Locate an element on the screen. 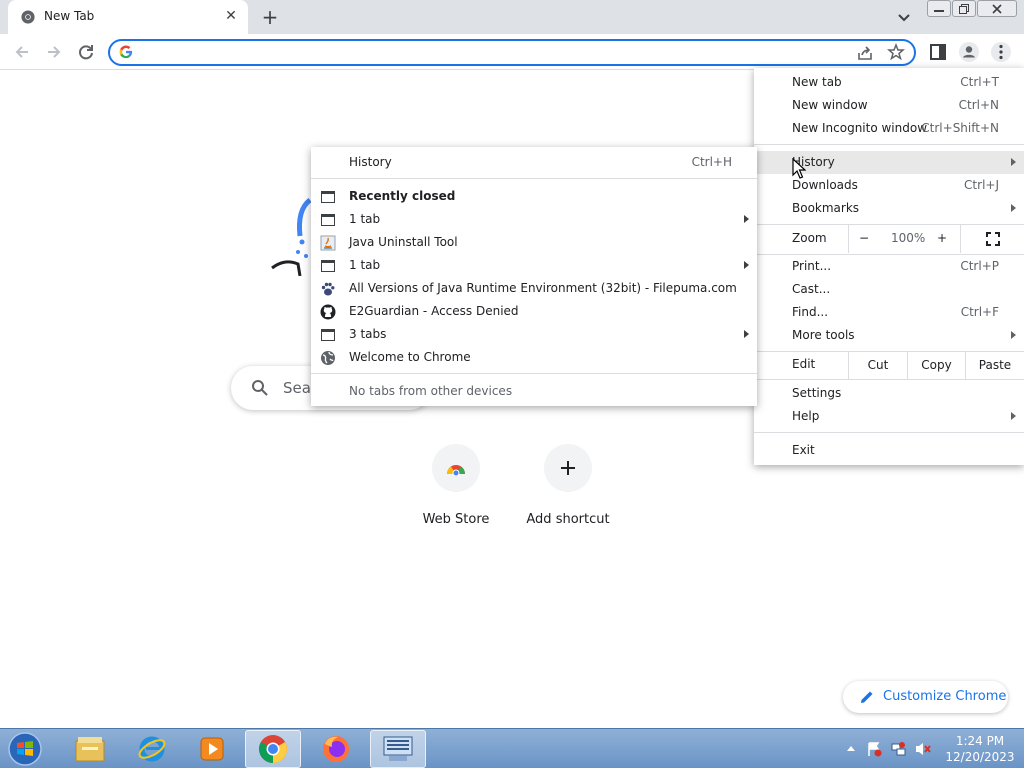 The height and width of the screenshot is (768, 1024). toolbar is located at coordinates (512, 52).